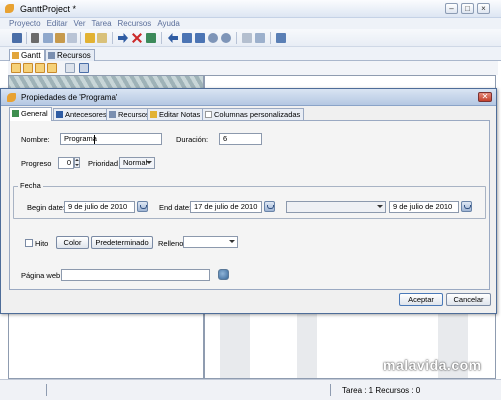 The width and height of the screenshot is (501, 400). I want to click on tab-gantt: Gantt, so click(27, 55).